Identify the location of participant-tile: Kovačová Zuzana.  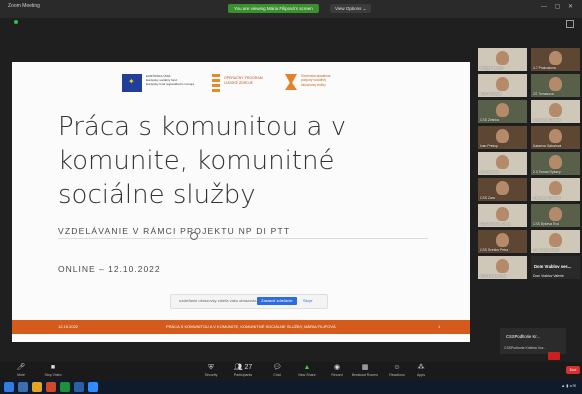
(555, 111).